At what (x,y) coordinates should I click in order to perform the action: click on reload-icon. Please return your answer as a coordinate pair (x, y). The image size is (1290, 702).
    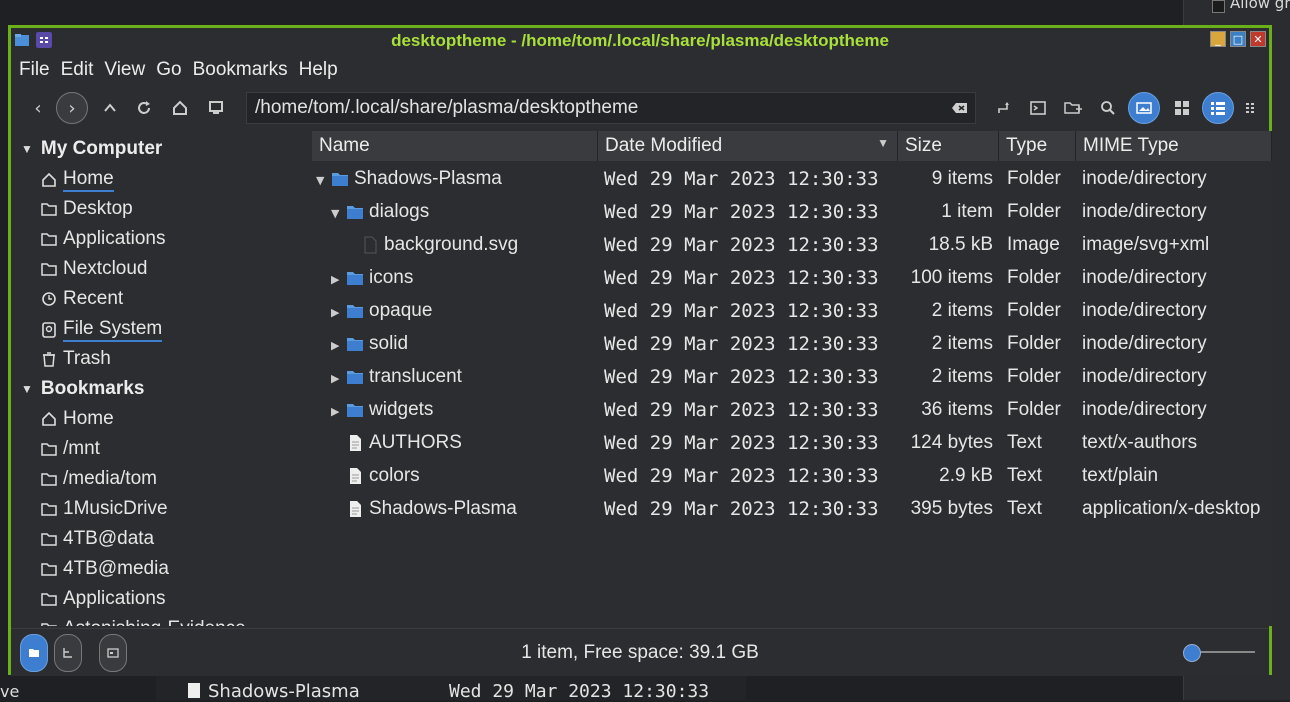
    Looking at the image, I should click on (144, 107).